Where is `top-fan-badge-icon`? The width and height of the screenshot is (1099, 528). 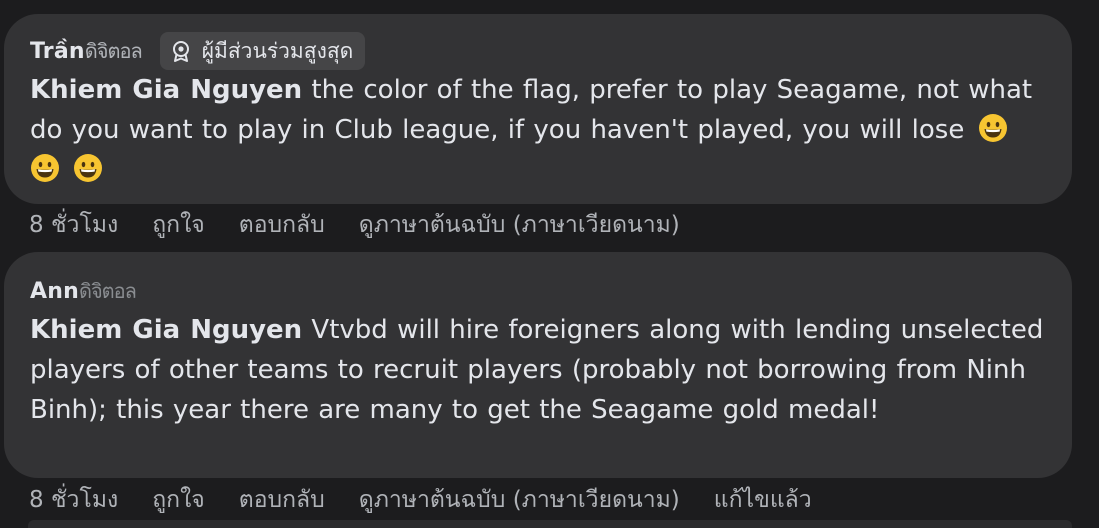
top-fan-badge-icon is located at coordinates (180, 51).